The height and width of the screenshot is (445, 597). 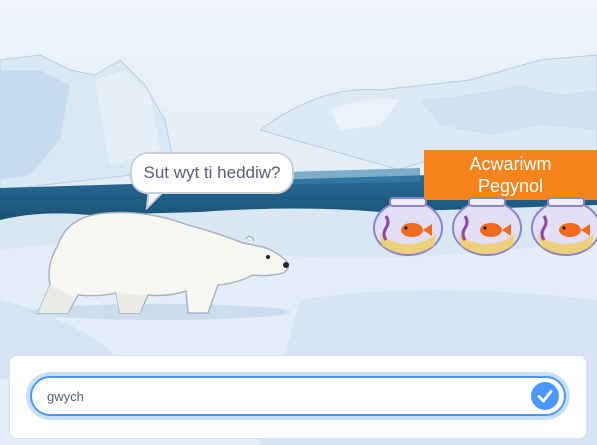 I want to click on check-icon, so click(x=545, y=396).